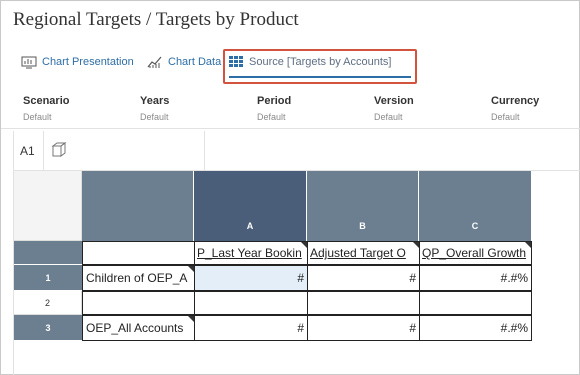 The image size is (580, 375). I want to click on tab-chart-presentation: Chart Presentation, so click(77, 62).